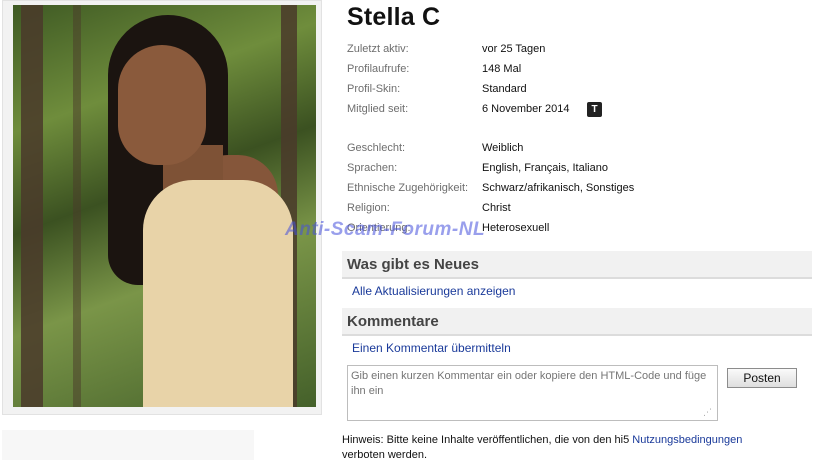  What do you see at coordinates (368, 208) in the screenshot?
I see `profile-info-label: Religion:` at bounding box center [368, 208].